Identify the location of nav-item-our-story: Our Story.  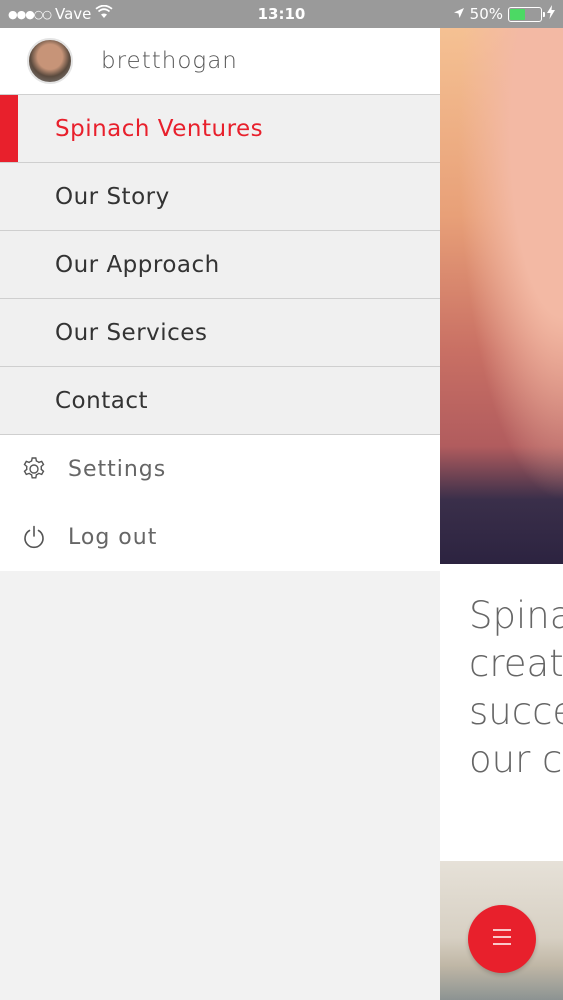
(220, 197).